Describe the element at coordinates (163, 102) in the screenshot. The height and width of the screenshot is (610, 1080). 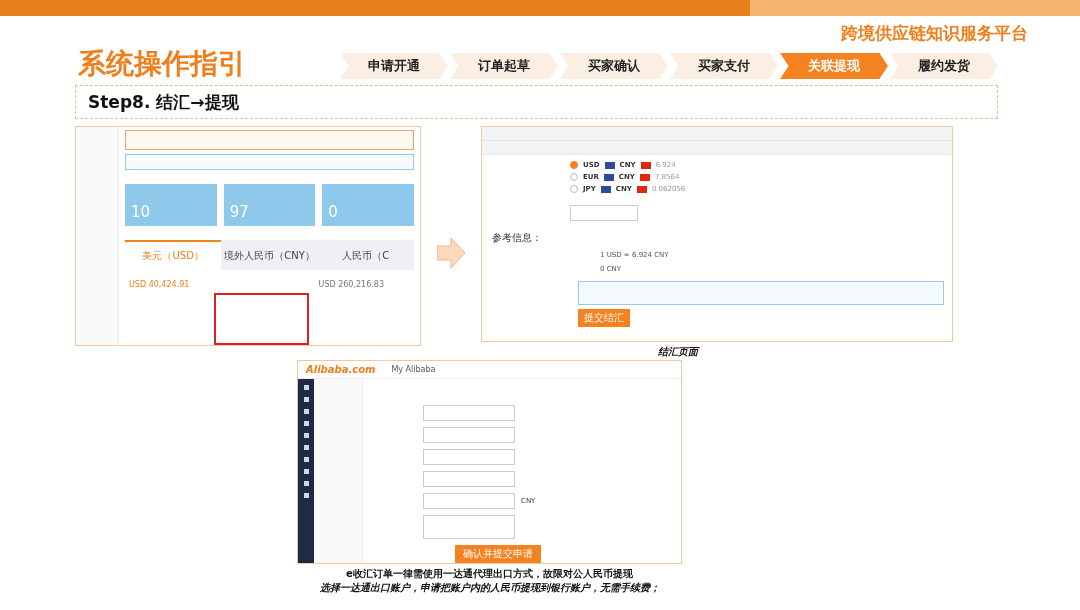
I see `step-heading: Step8. 结汇→提现` at that location.